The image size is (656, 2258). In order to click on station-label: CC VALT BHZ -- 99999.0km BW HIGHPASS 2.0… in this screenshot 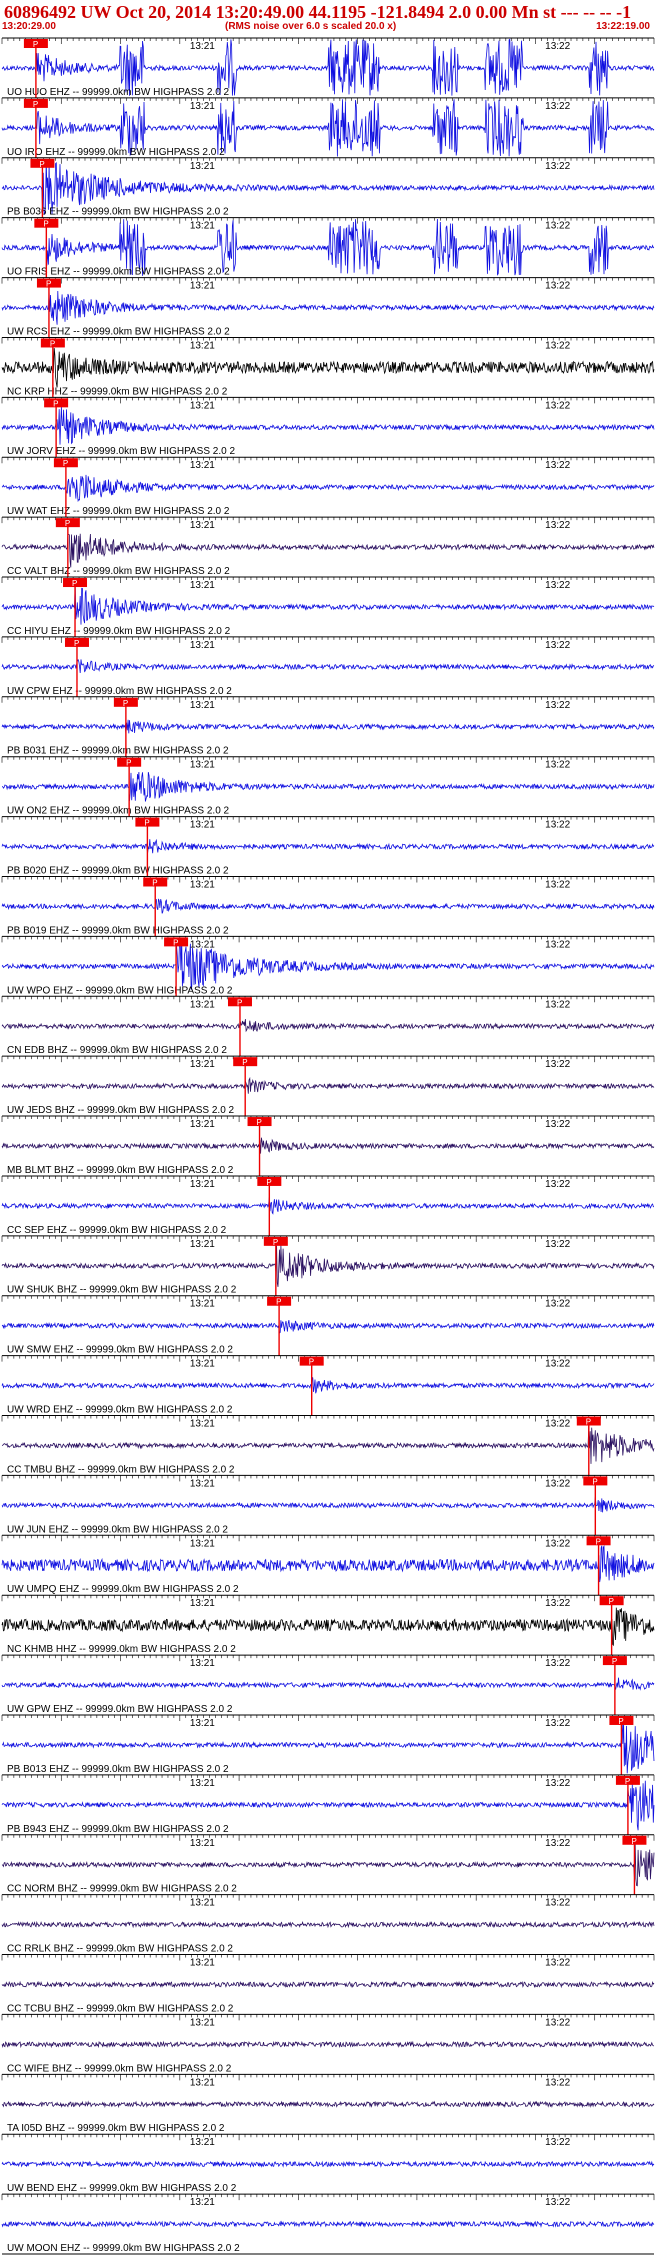, I will do `click(118, 571)`.